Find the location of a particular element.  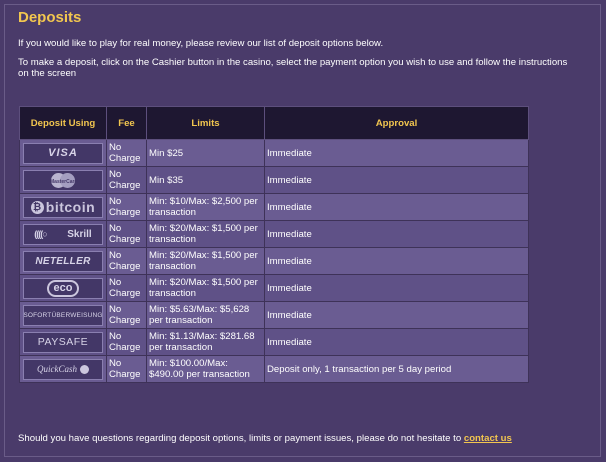

limits-cell: Min: $10/Max: $2,500 per transaction is located at coordinates (205, 207).